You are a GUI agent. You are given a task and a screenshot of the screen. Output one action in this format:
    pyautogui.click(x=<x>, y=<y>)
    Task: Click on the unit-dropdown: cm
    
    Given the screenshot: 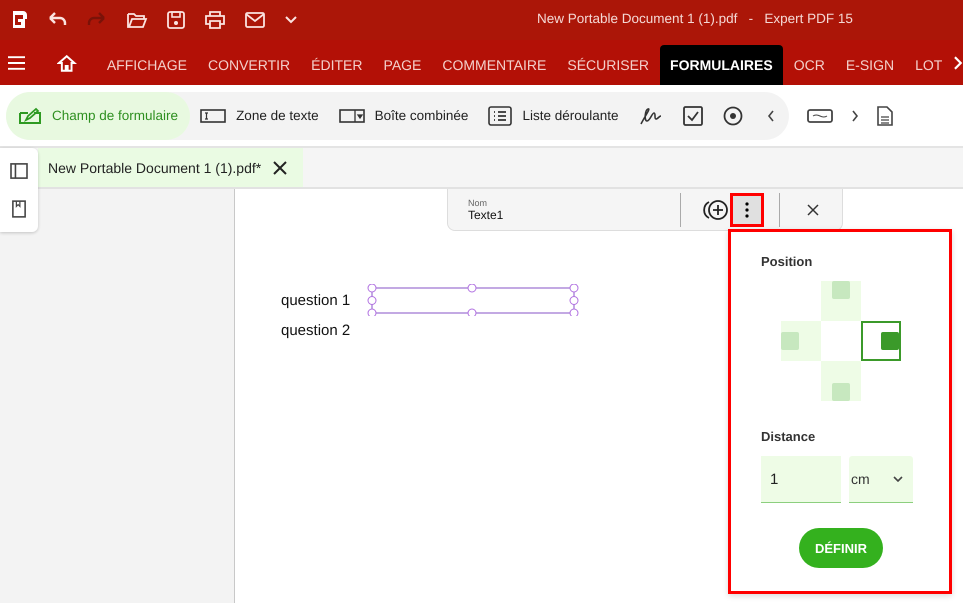 What is the action you would take?
    pyautogui.click(x=881, y=479)
    